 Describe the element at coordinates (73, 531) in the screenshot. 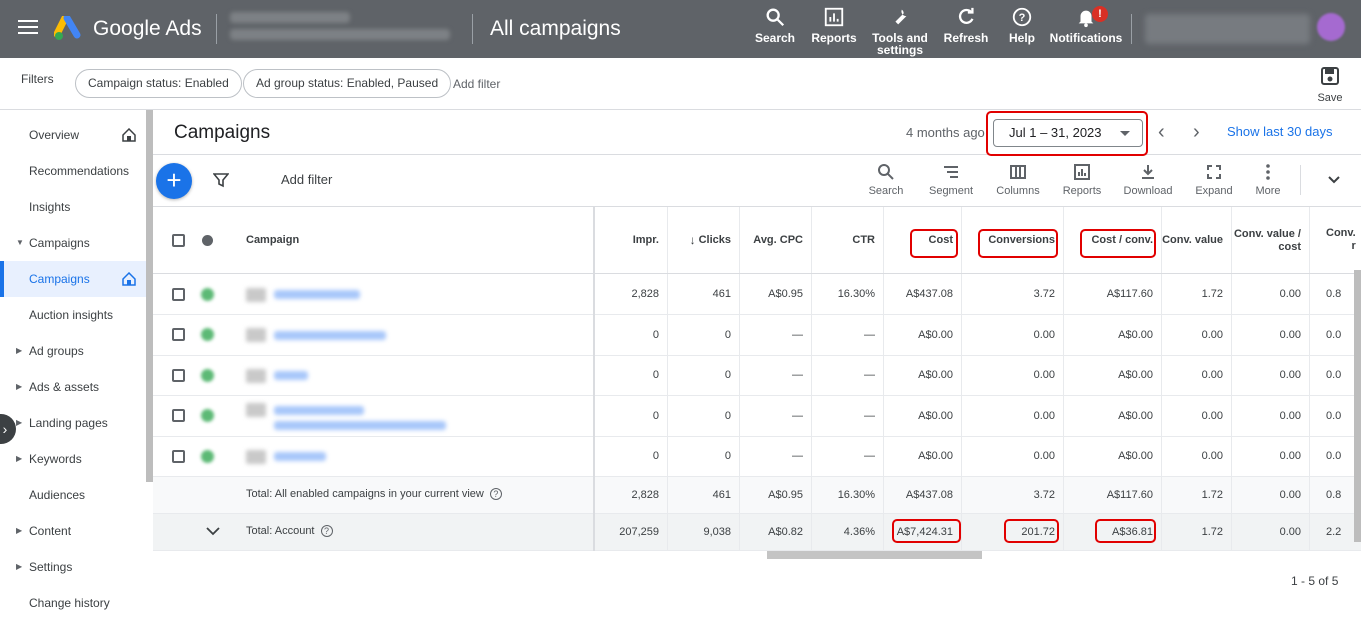

I see `sidebar-item-content: ▶ Content` at that location.